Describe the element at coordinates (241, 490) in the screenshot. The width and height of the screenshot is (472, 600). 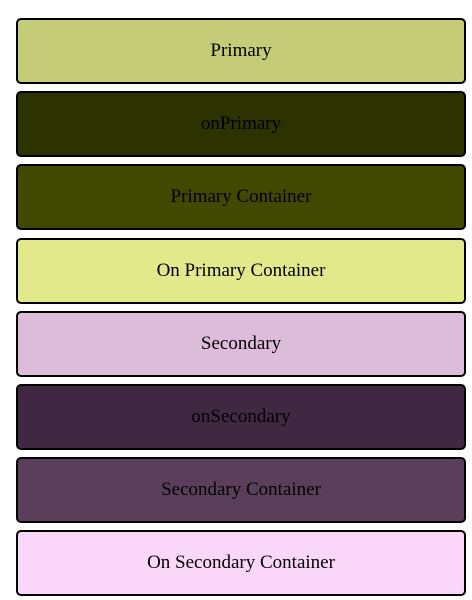
I see `swatch-secondary-container: Secondary Container` at that location.